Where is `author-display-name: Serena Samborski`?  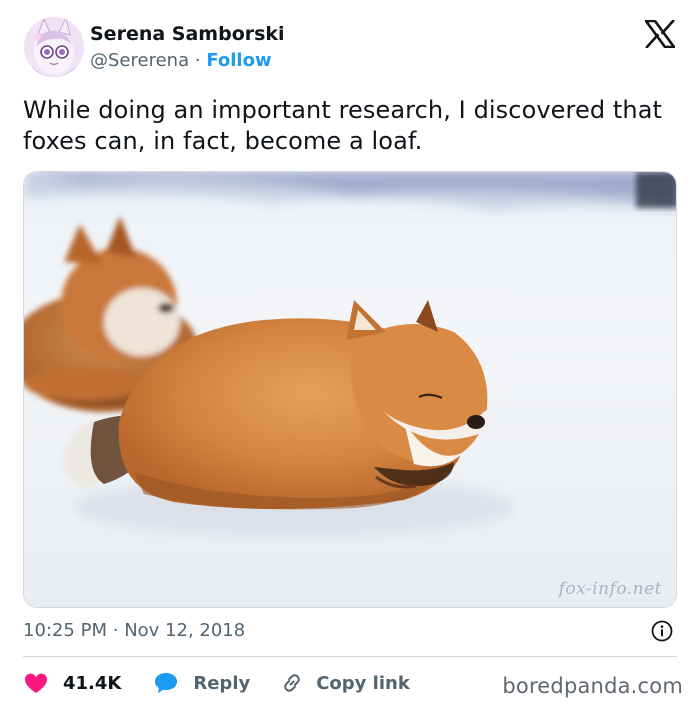 author-display-name: Serena Samborski is located at coordinates (187, 34).